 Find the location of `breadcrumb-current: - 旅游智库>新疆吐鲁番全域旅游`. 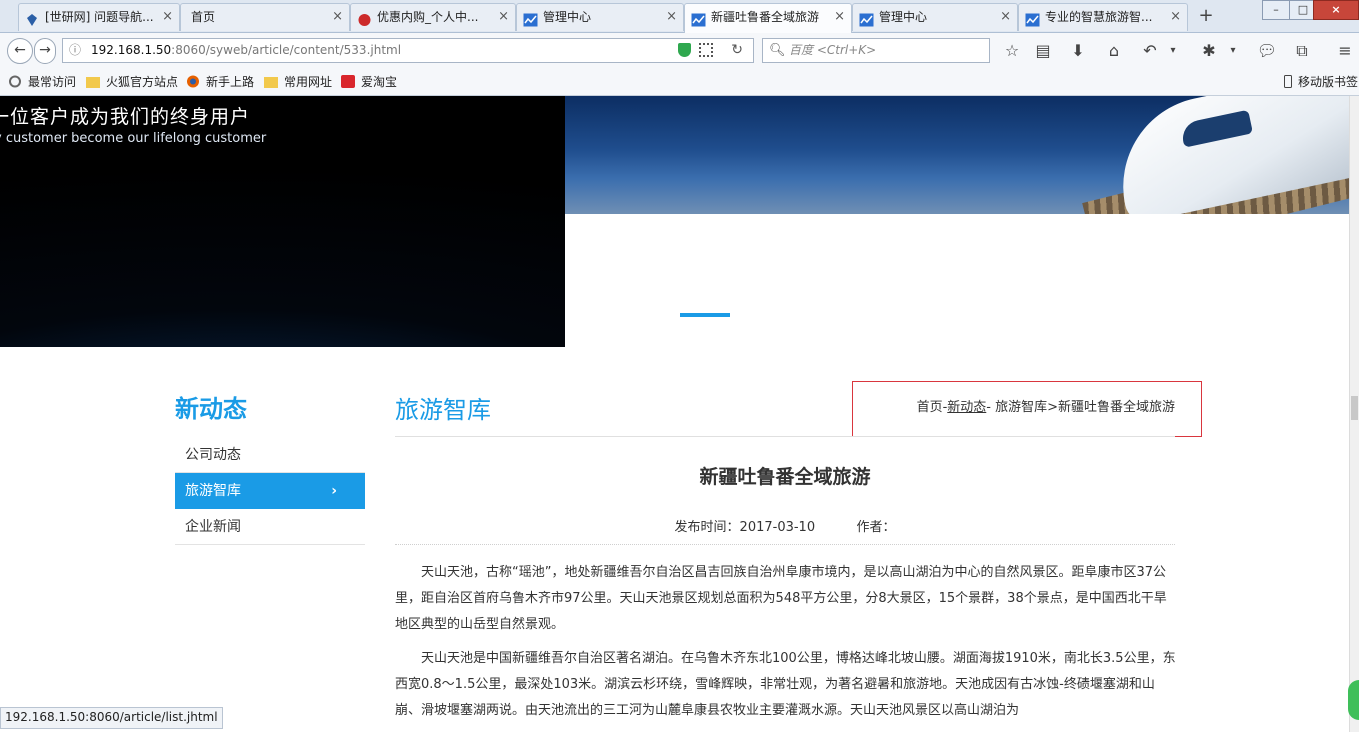

breadcrumb-current: - 旅游智库>新疆吐鲁番全域旅游 is located at coordinates (1080, 407).